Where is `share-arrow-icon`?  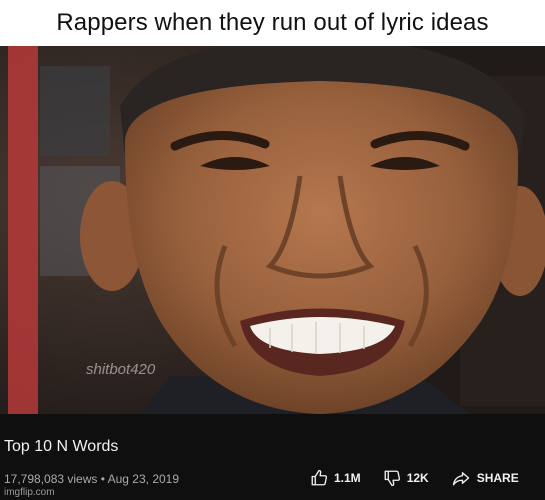
share-arrow-icon is located at coordinates (460, 479).